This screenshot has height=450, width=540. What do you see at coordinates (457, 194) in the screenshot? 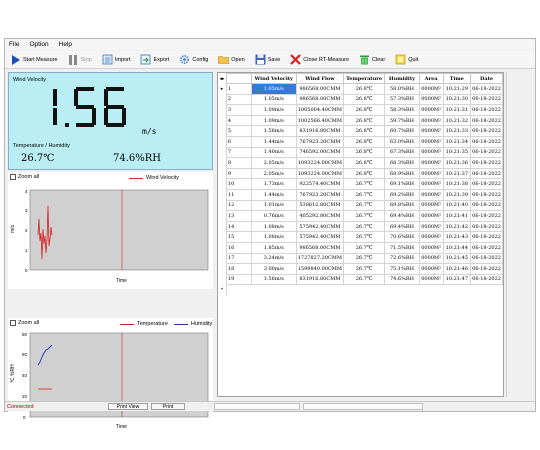
I see `table-cell: 10:21:39` at bounding box center [457, 194].